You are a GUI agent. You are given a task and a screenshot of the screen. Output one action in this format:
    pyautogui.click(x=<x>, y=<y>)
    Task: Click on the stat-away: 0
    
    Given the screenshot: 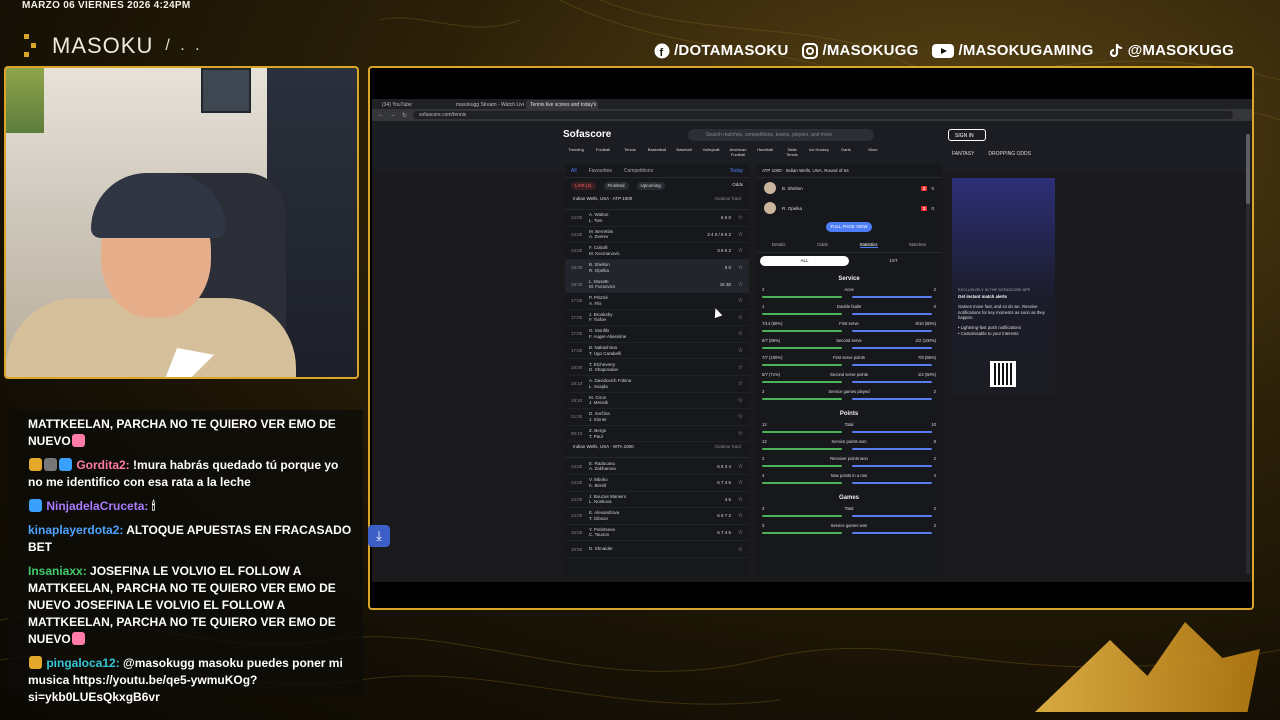 What is the action you would take?
    pyautogui.click(x=934, y=306)
    